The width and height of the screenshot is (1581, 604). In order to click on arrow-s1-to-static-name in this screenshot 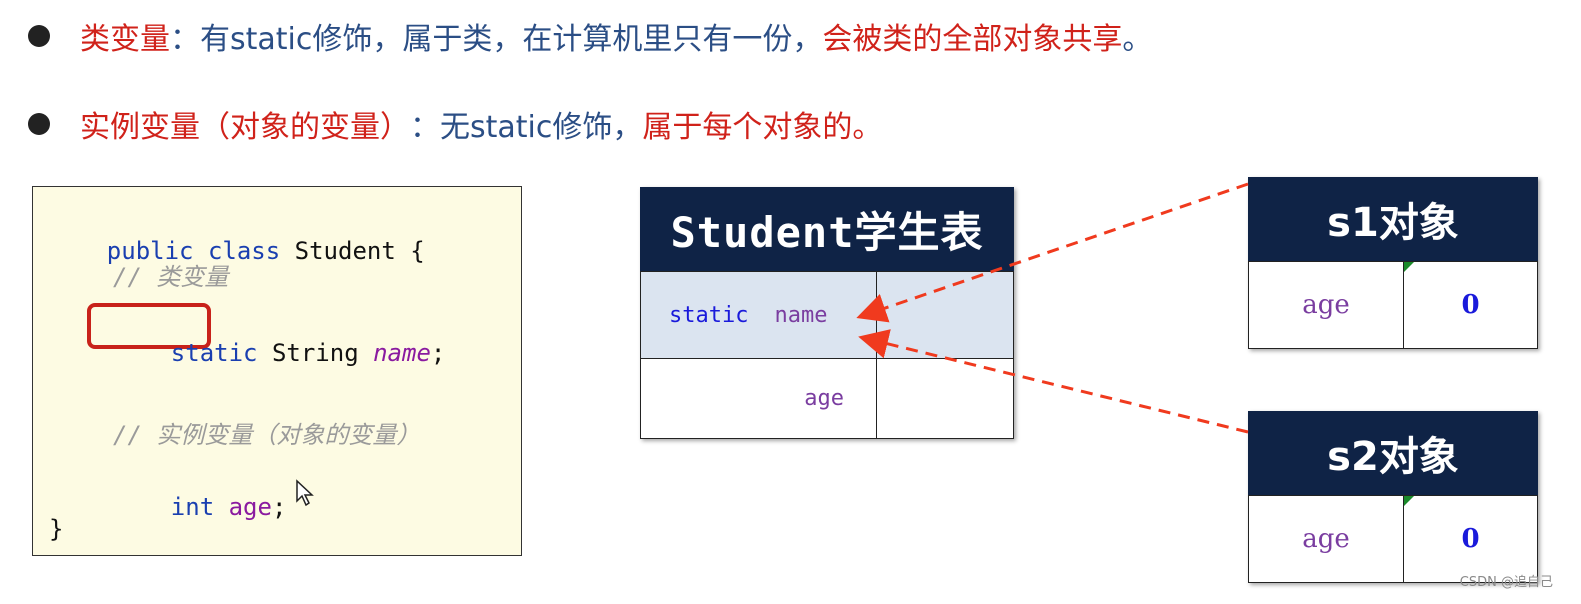, I will do `click(1052, 252)`.